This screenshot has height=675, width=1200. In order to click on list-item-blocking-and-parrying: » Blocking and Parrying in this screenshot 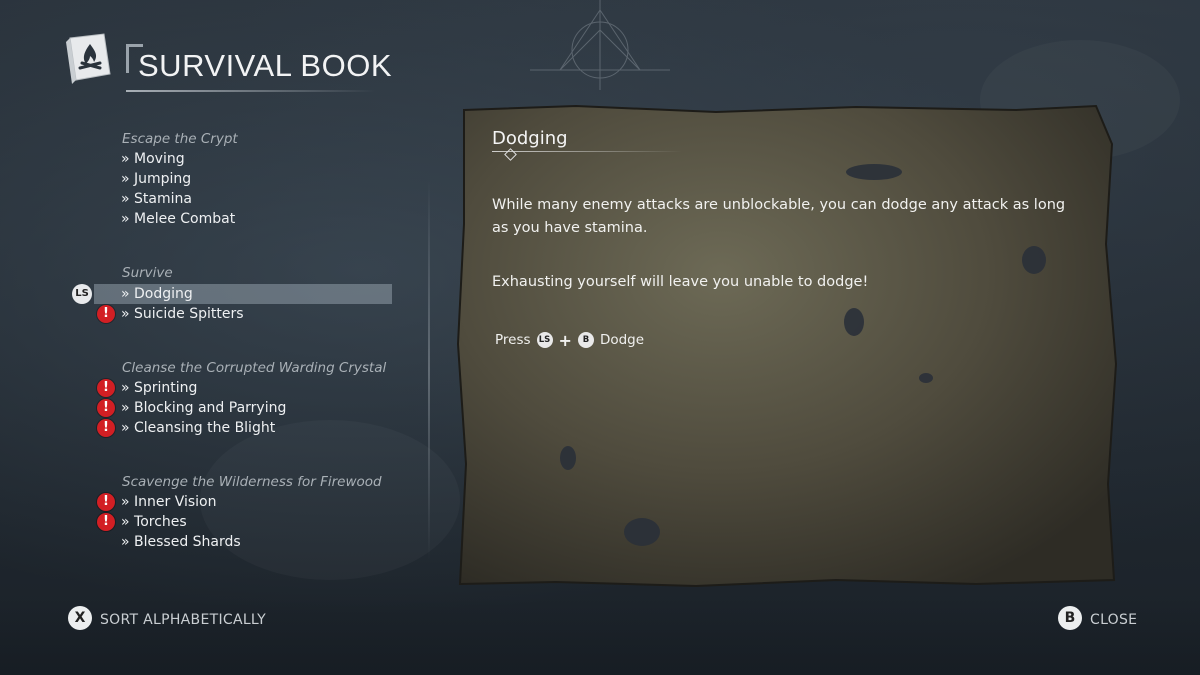, I will do `click(243, 408)`.